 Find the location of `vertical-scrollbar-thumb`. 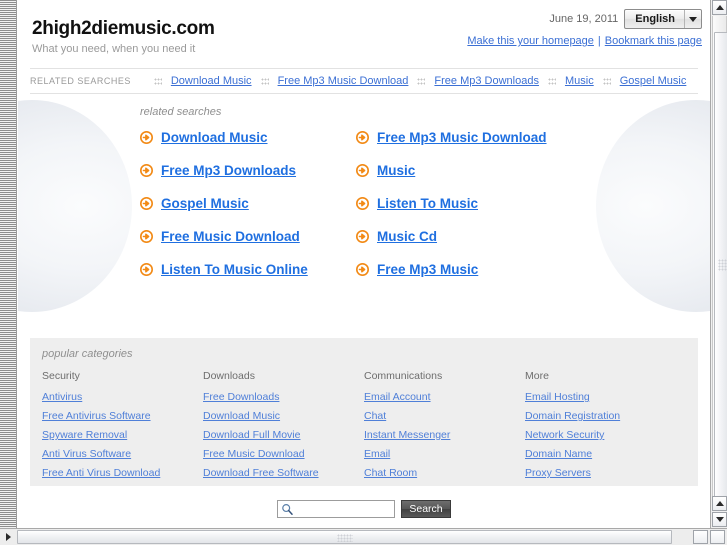

vertical-scrollbar-thumb is located at coordinates (720, 265).